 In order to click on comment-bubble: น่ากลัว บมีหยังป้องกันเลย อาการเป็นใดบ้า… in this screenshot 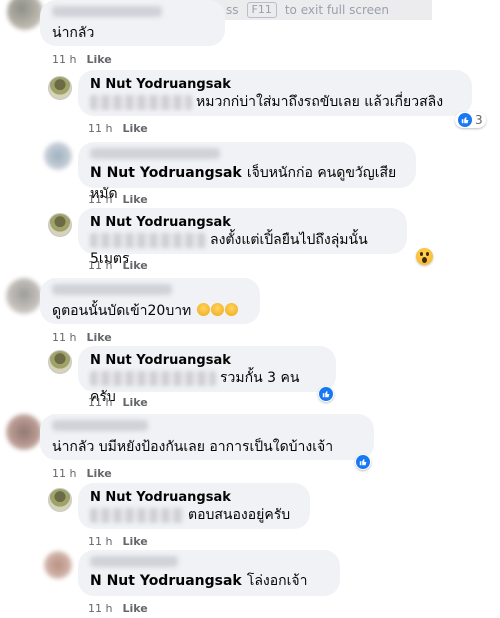, I will do `click(207, 437)`.